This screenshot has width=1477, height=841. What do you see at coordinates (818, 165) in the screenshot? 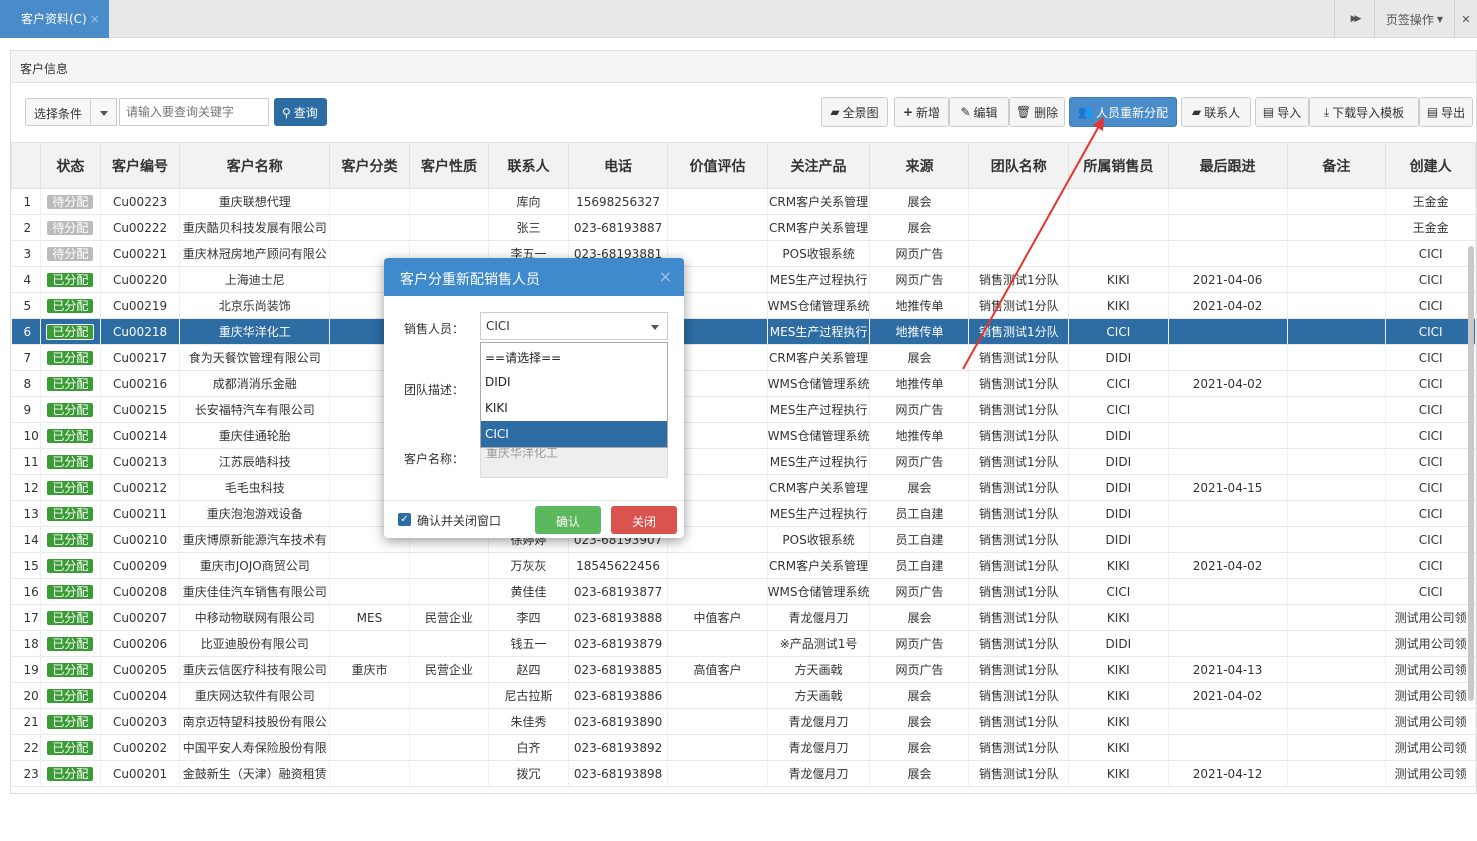
I see `column-header: 关注产品` at bounding box center [818, 165].